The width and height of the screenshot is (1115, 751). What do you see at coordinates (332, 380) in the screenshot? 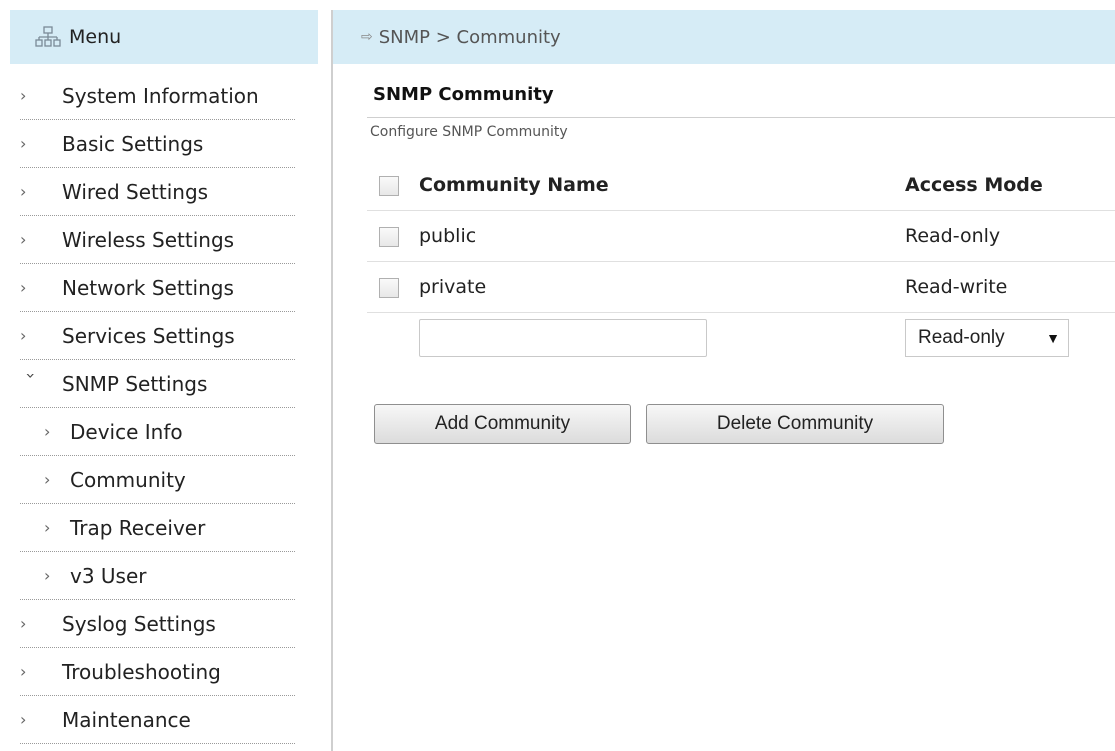
I see `sidebar-divider` at bounding box center [332, 380].